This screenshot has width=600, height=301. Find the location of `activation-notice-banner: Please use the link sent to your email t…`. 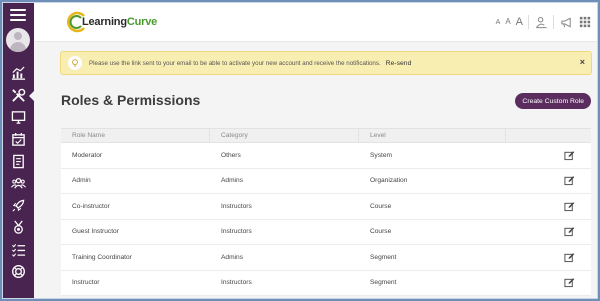

activation-notice-banner: Please use the link sent to your email t… is located at coordinates (326, 63).